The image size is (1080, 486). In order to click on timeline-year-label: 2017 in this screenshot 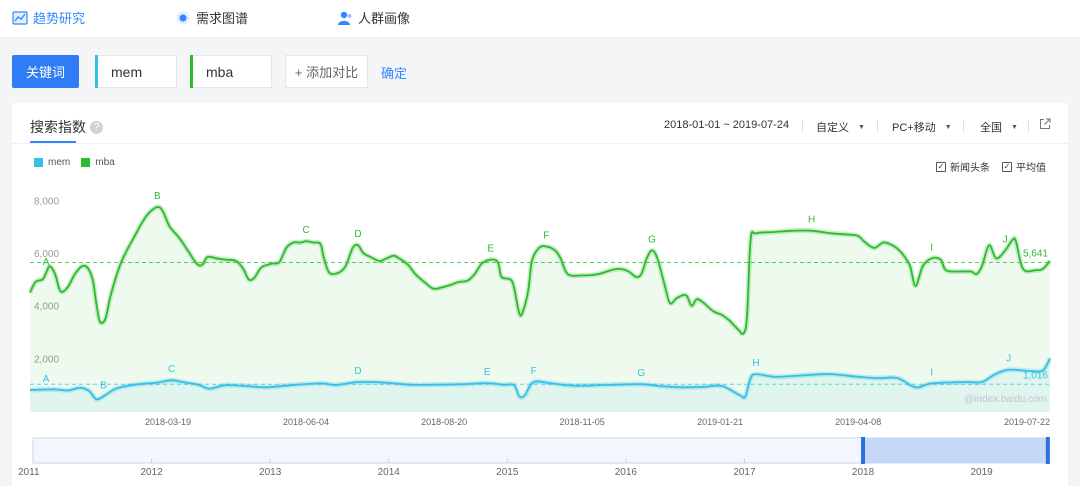, I will do `click(744, 472)`.